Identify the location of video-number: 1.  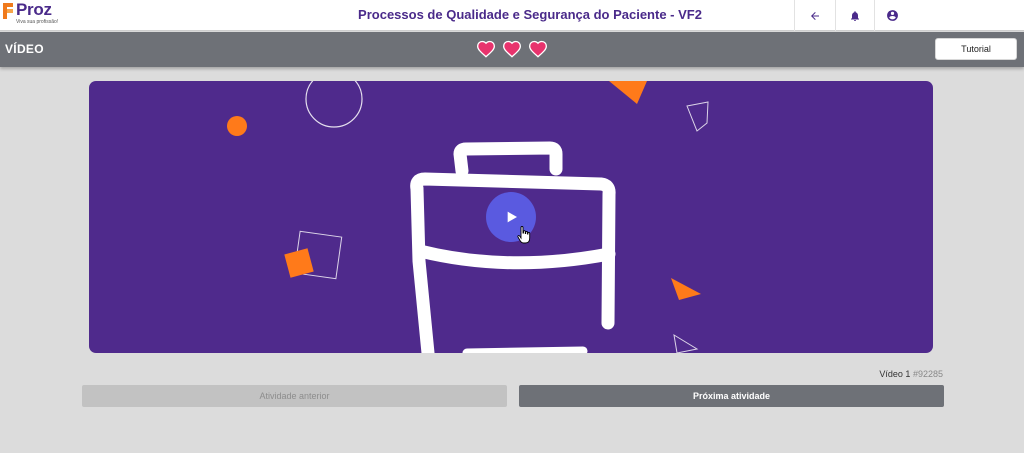
(908, 374).